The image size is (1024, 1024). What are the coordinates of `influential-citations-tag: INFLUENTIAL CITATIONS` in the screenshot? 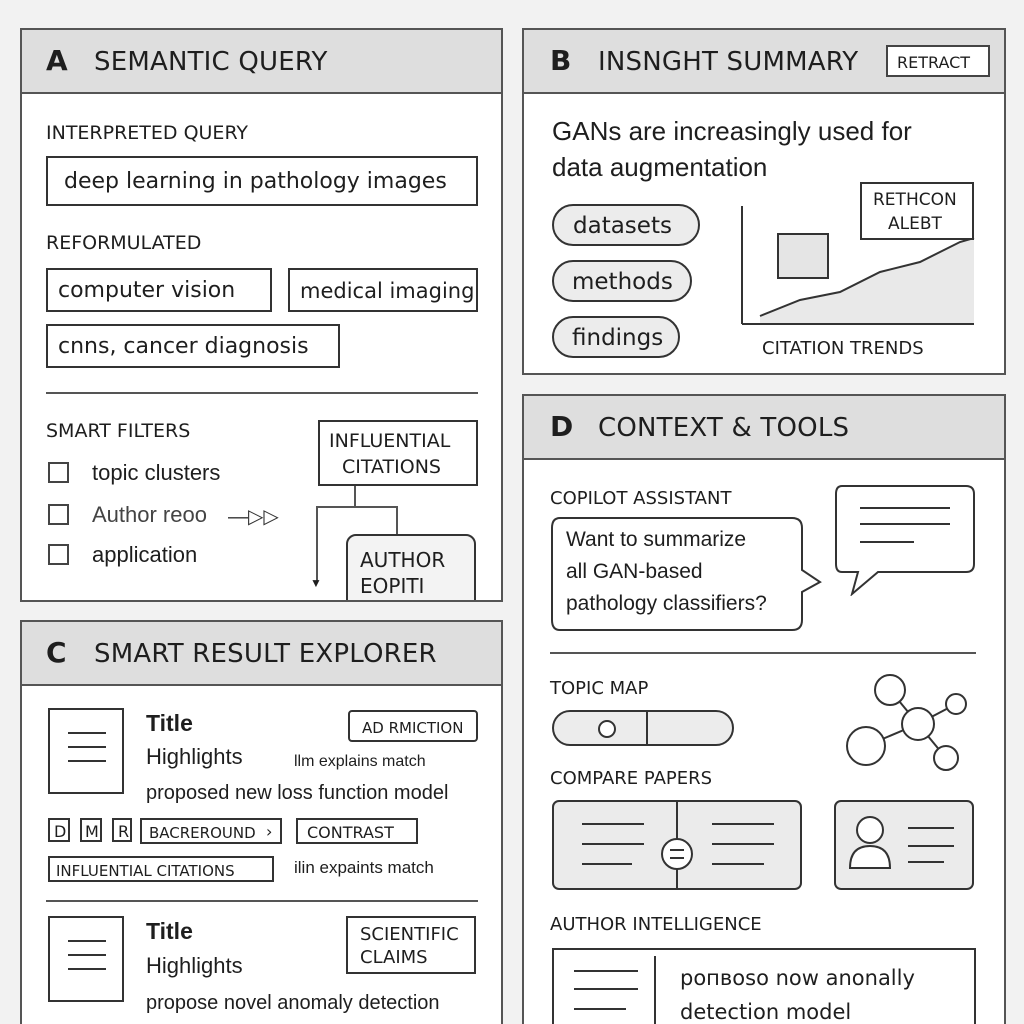 It's located at (161, 869).